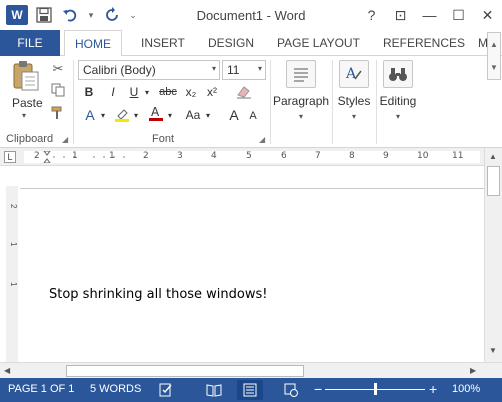 This screenshot has width=502, height=402. Describe the element at coordinates (30, 139) in the screenshot. I see `clipboard-group-label: Clipboard` at that location.